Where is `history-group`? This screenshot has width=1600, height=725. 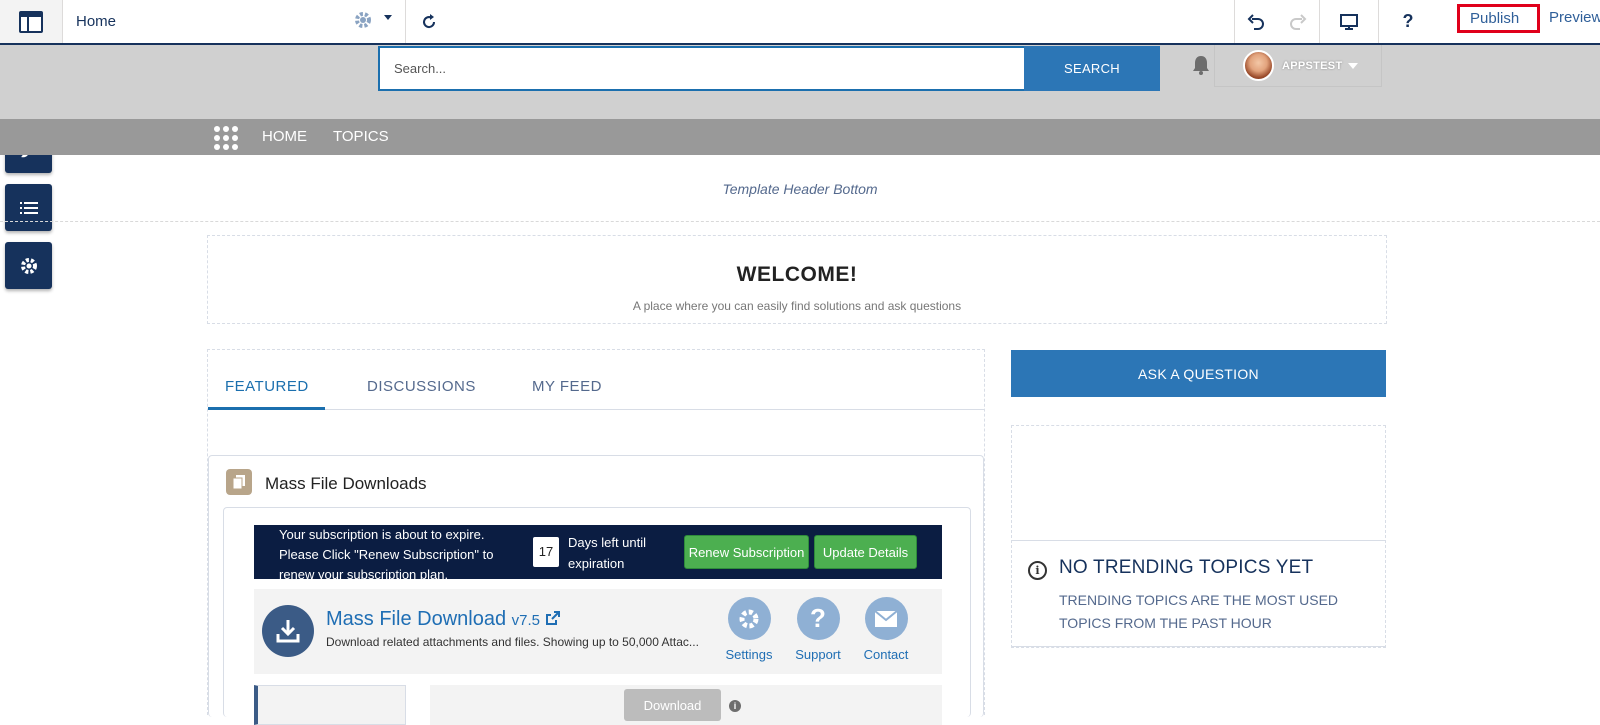
history-group is located at coordinates (1276, 21).